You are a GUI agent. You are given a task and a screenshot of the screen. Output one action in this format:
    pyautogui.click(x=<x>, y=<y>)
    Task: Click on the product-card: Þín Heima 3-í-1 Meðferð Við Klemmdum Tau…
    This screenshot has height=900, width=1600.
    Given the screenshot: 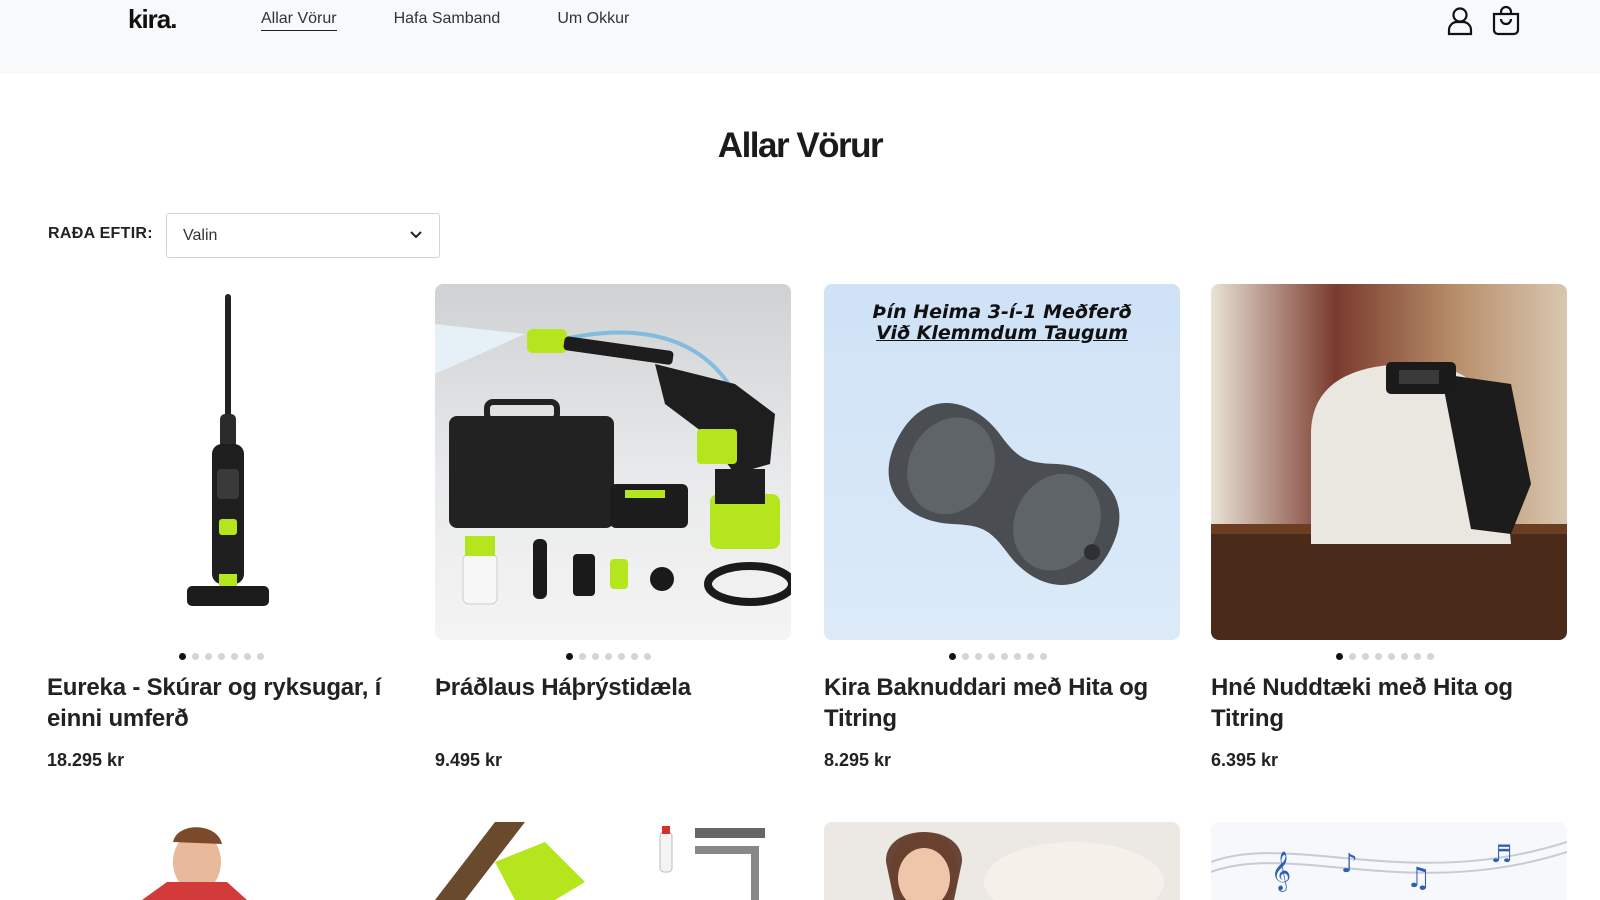 What is the action you would take?
    pyautogui.click(x=1002, y=462)
    